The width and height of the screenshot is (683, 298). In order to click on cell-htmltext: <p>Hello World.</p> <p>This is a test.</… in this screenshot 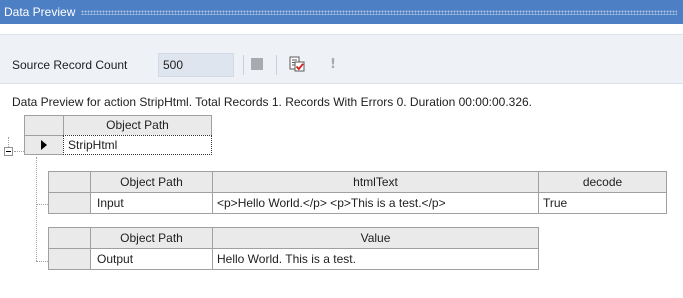, I will do `click(375, 203)`.